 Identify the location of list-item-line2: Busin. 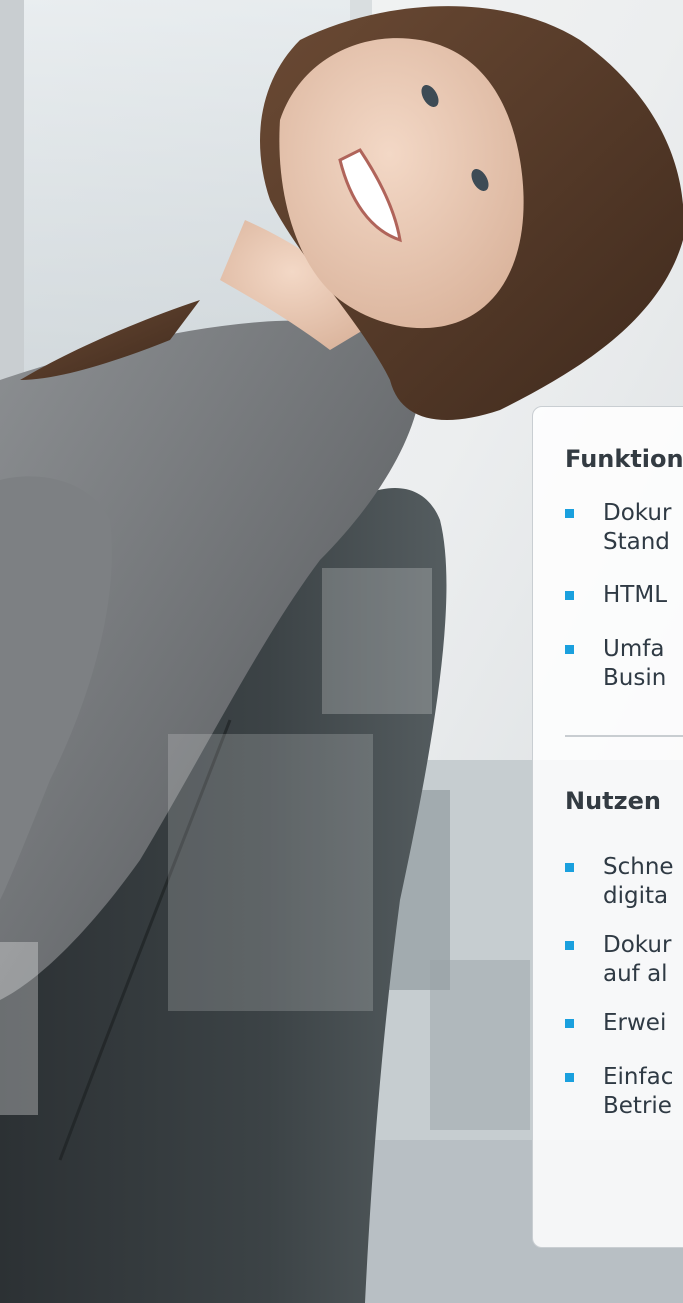
(635, 678).